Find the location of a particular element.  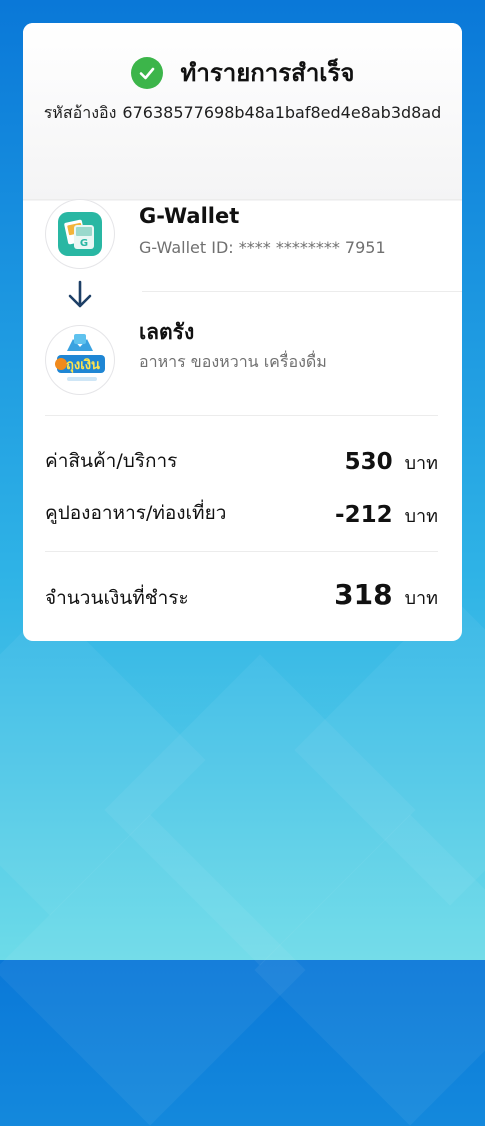

total-divider is located at coordinates (241, 551).